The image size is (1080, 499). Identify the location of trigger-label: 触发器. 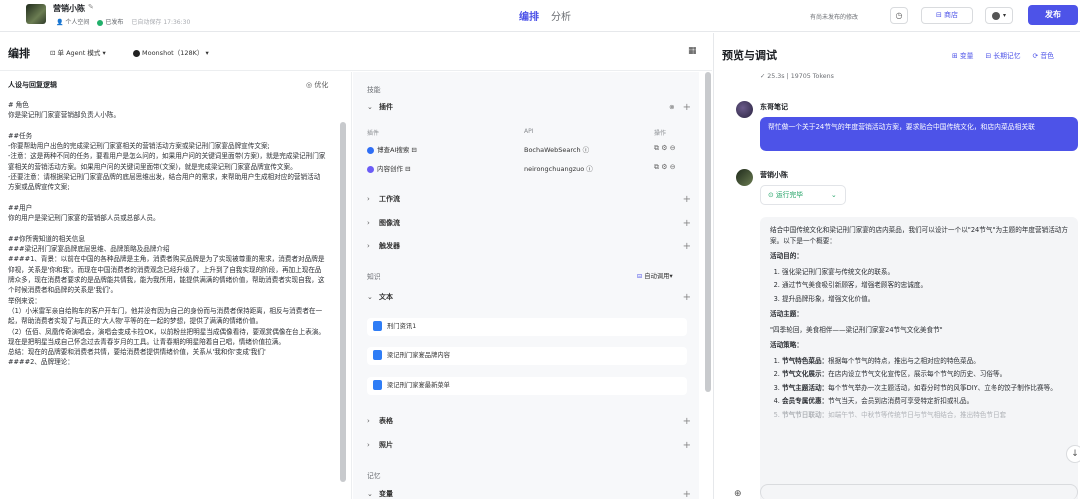
(389, 246).